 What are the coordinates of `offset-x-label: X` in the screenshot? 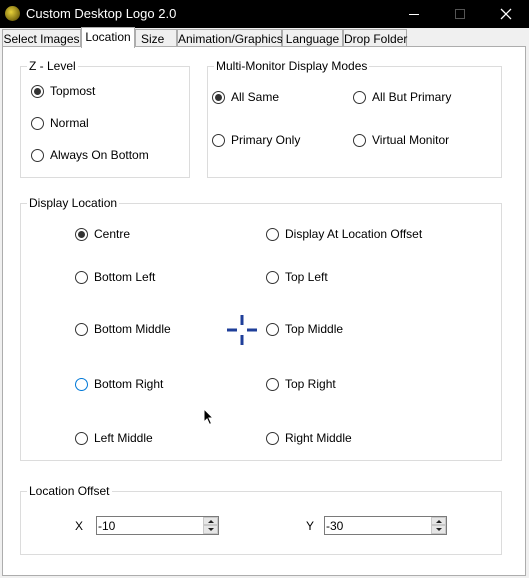 It's located at (79, 526).